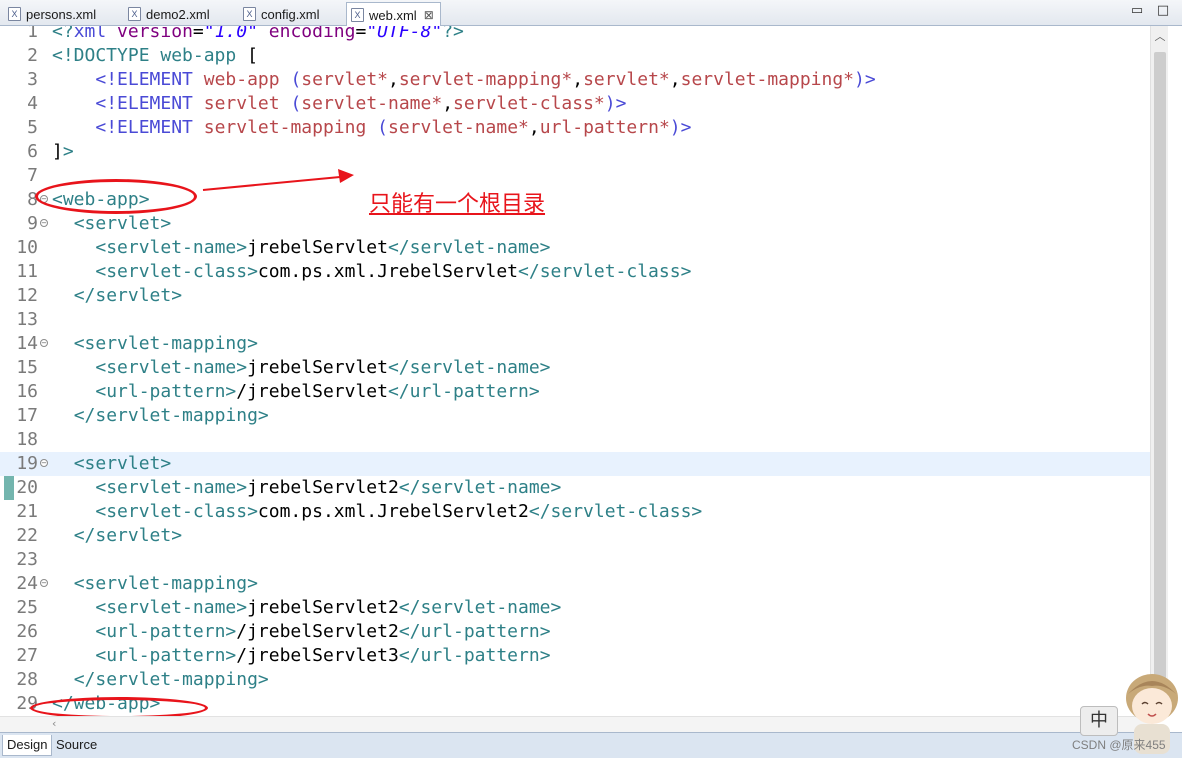 Image resolution: width=1182 pixels, height=758 pixels. I want to click on tab-source: Source, so click(76, 745).